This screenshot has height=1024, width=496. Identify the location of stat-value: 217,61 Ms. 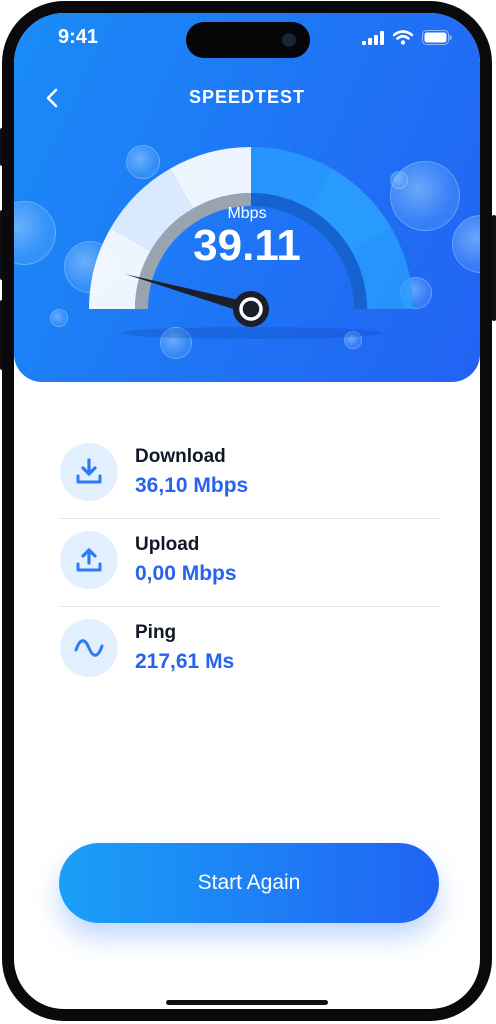
(185, 661).